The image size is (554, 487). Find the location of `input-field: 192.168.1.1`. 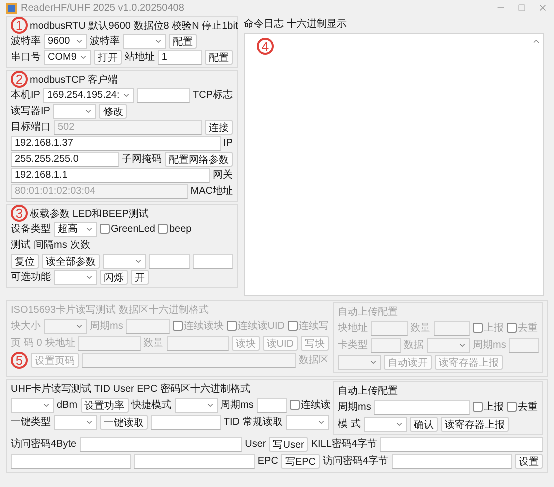

input-field: 192.168.1.1 is located at coordinates (110, 175).